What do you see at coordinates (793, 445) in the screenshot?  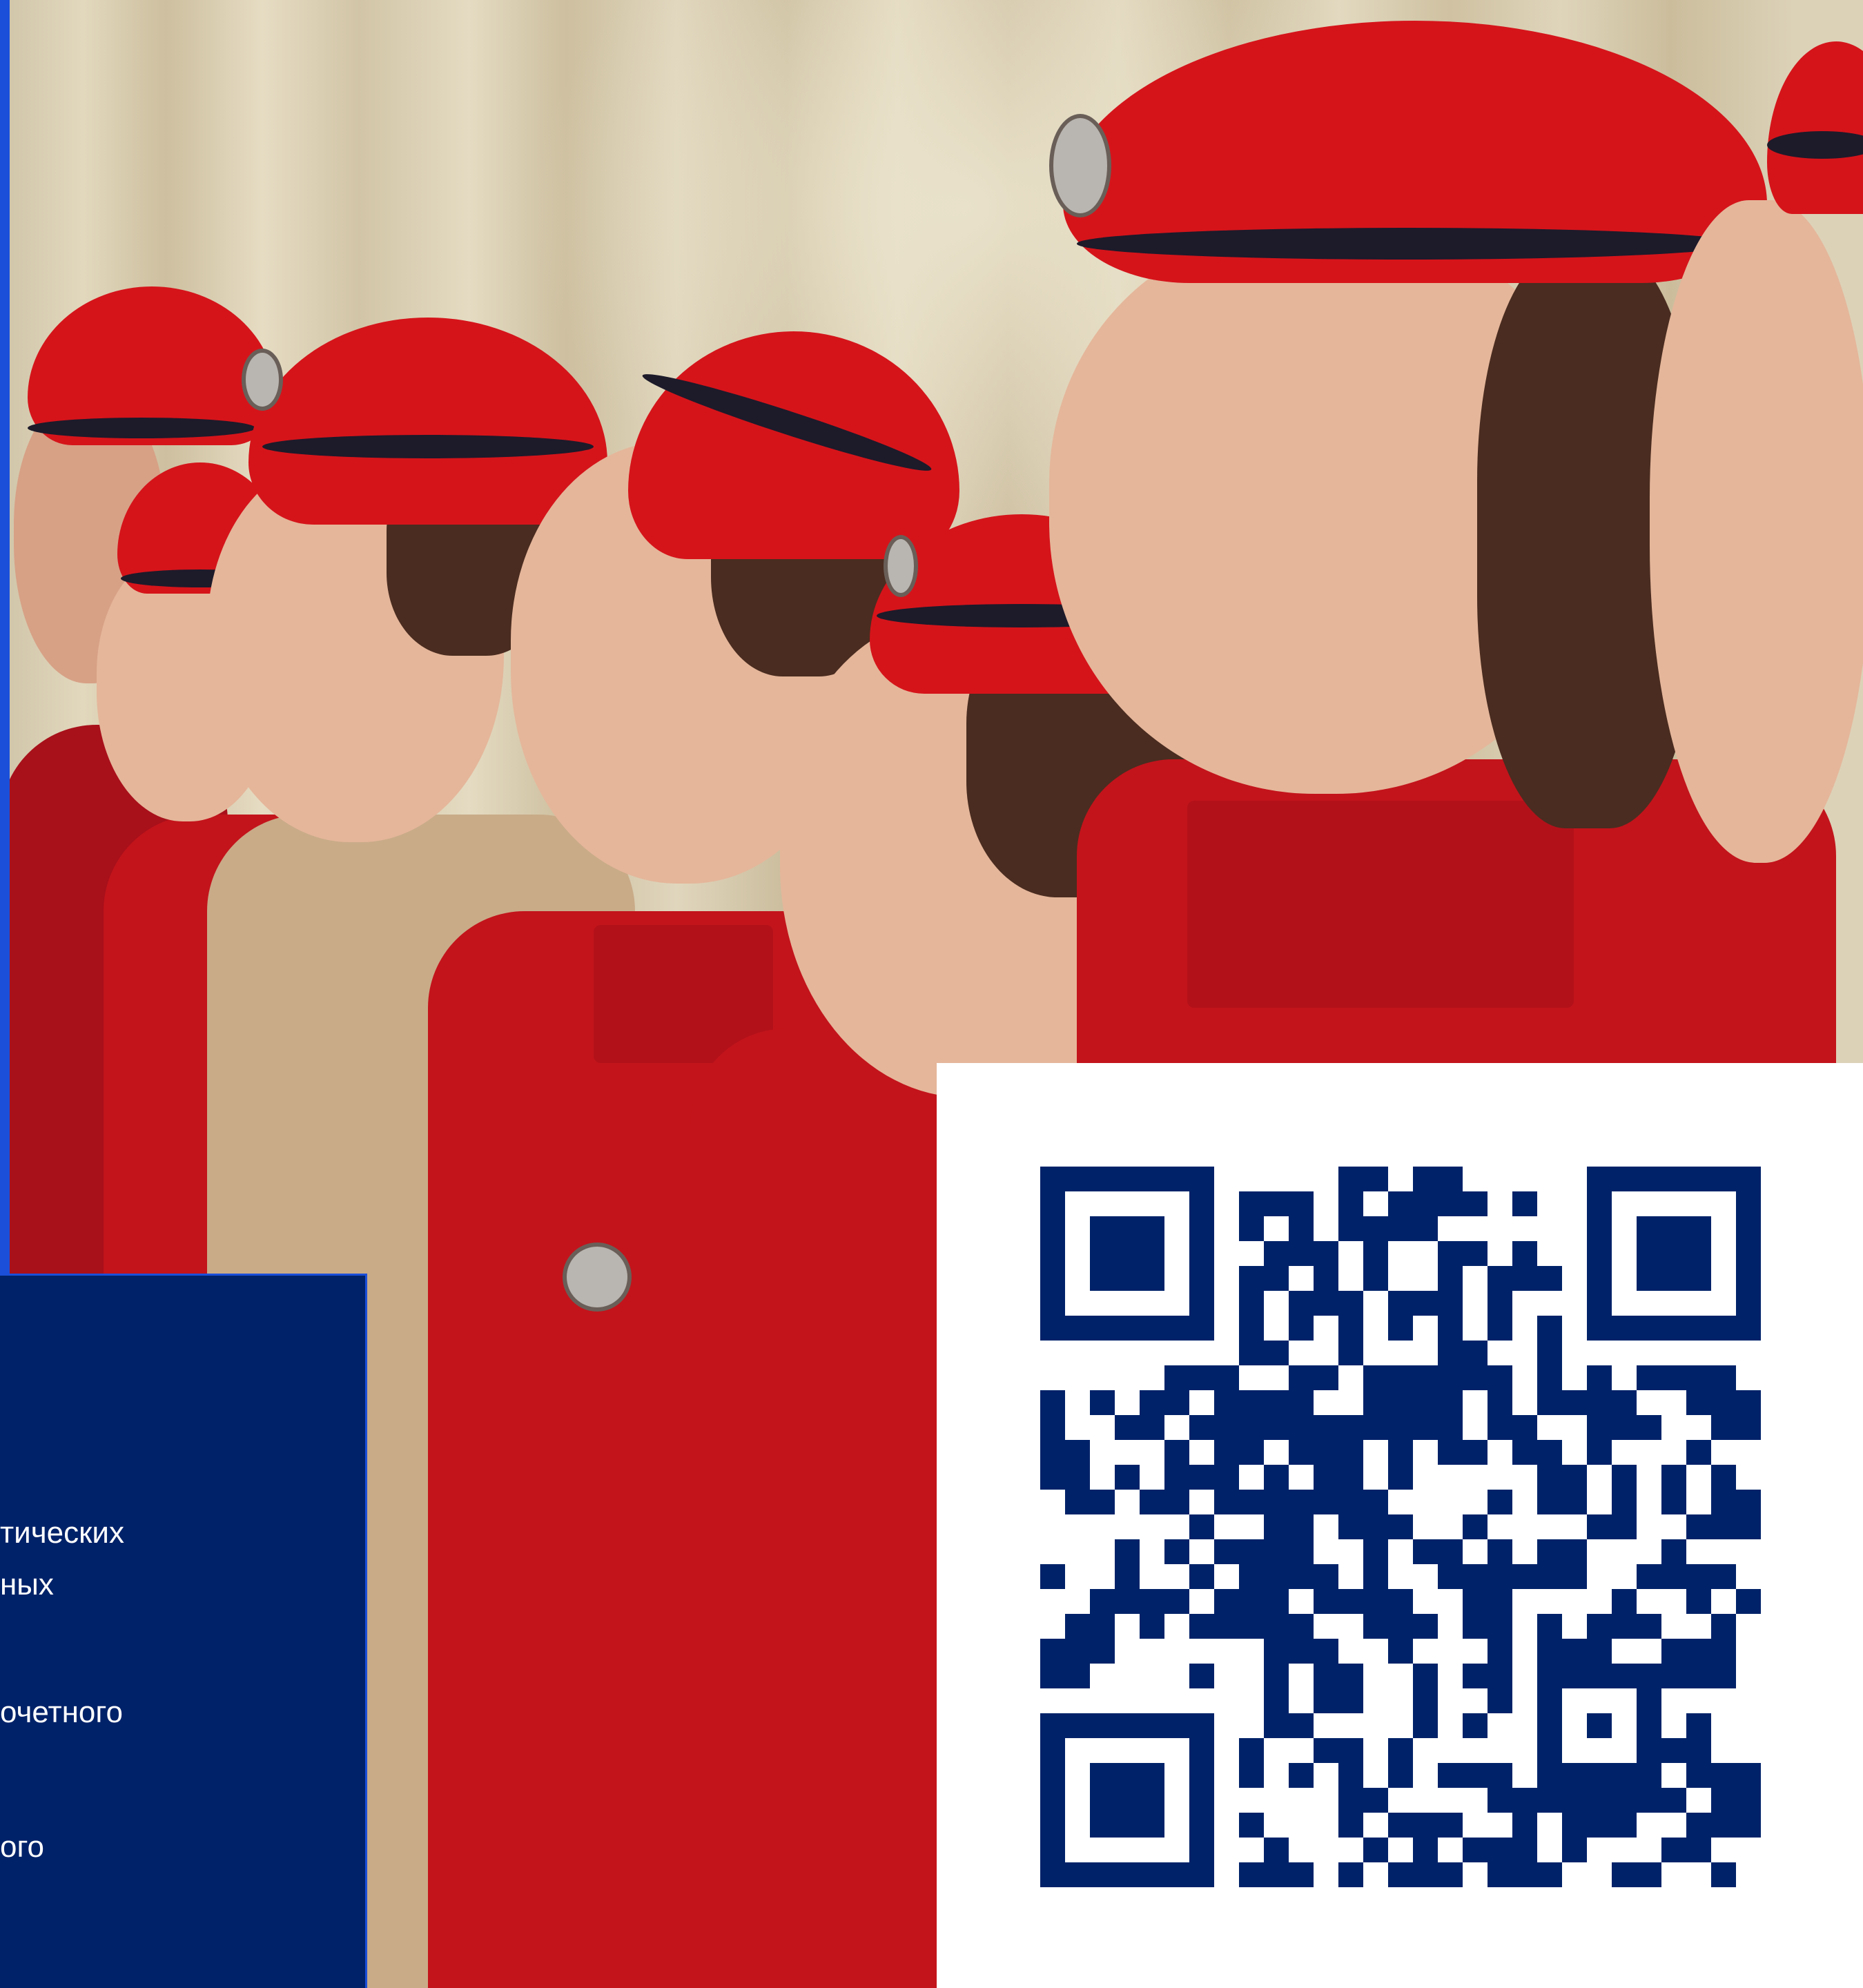 I see `cadet-4-beret` at bounding box center [793, 445].